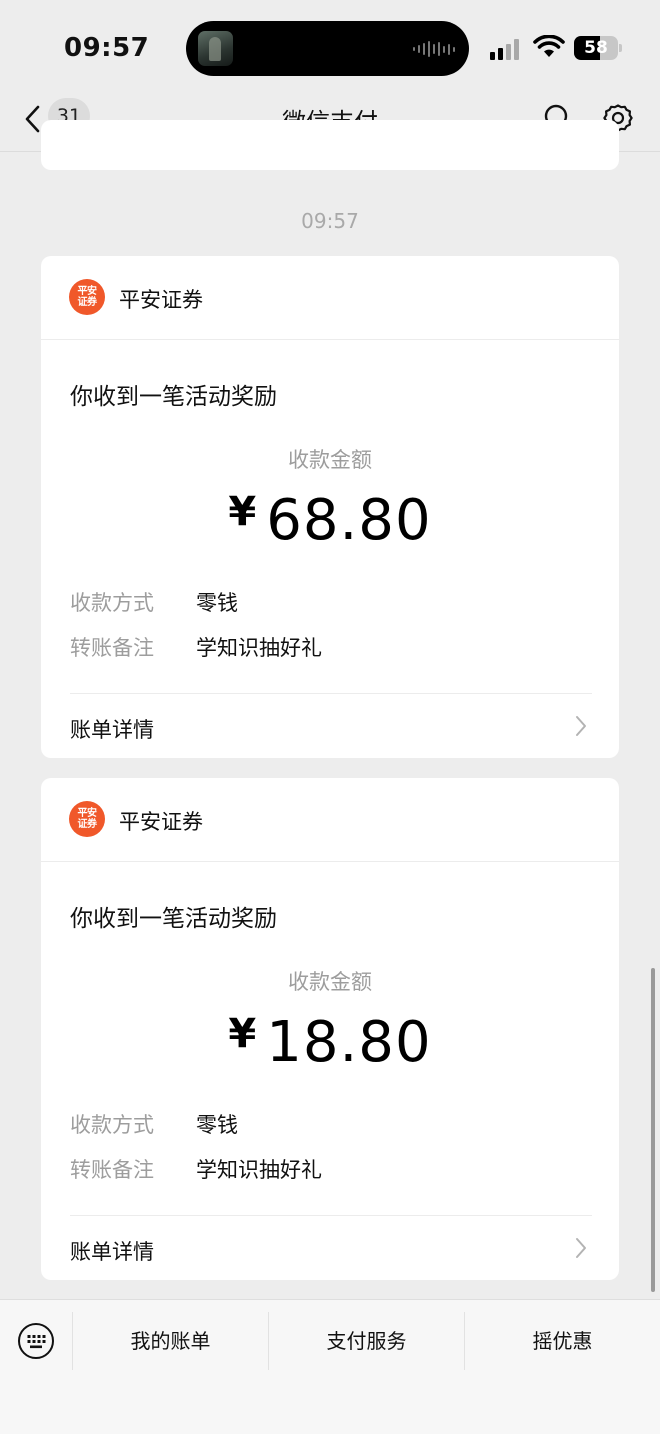 The width and height of the screenshot is (660, 1434). Describe the element at coordinates (653, 1130) in the screenshot. I see `scroll-indicator` at that location.